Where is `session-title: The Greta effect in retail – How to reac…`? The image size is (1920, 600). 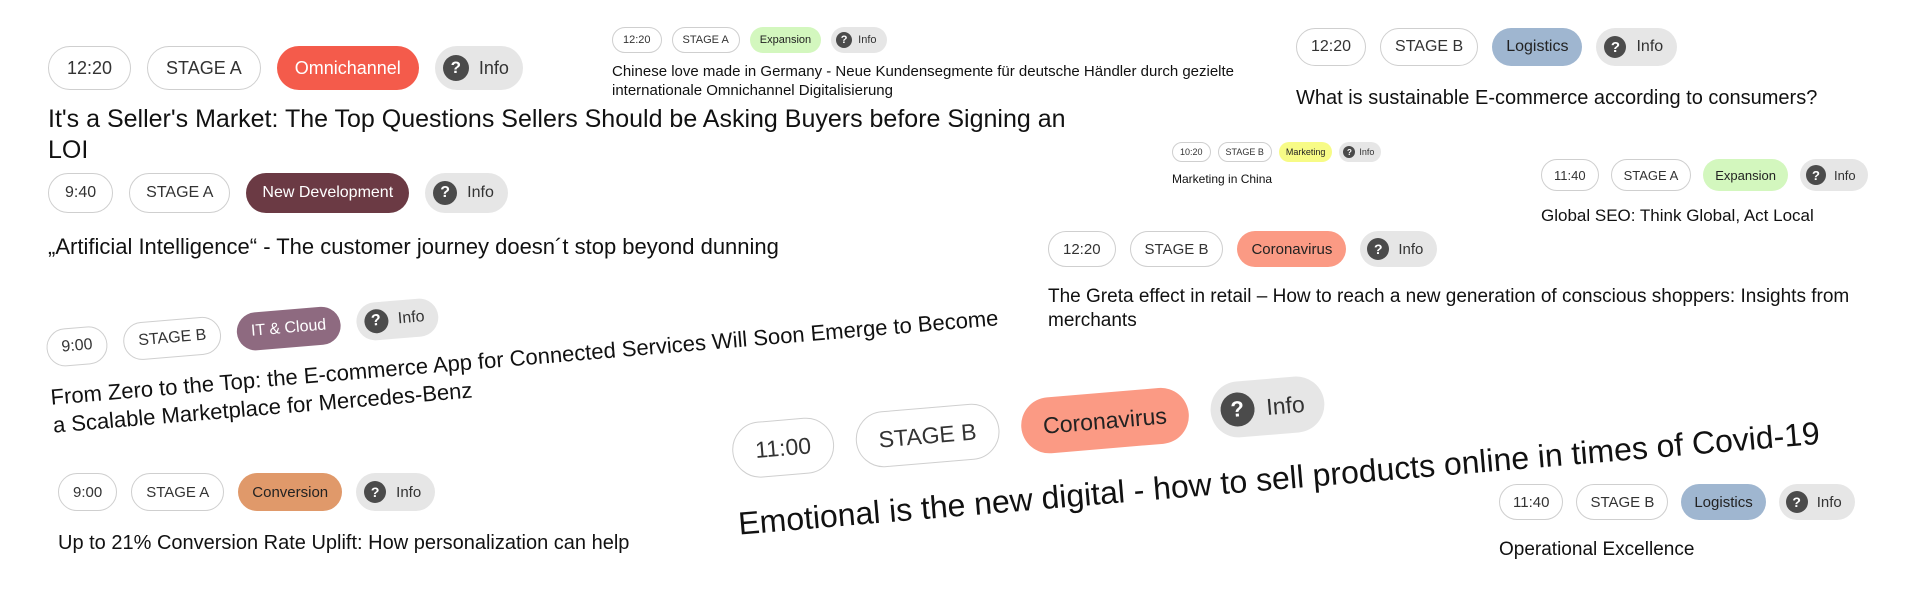 session-title: The Greta effect in retail – How to reac… is located at coordinates (1473, 309).